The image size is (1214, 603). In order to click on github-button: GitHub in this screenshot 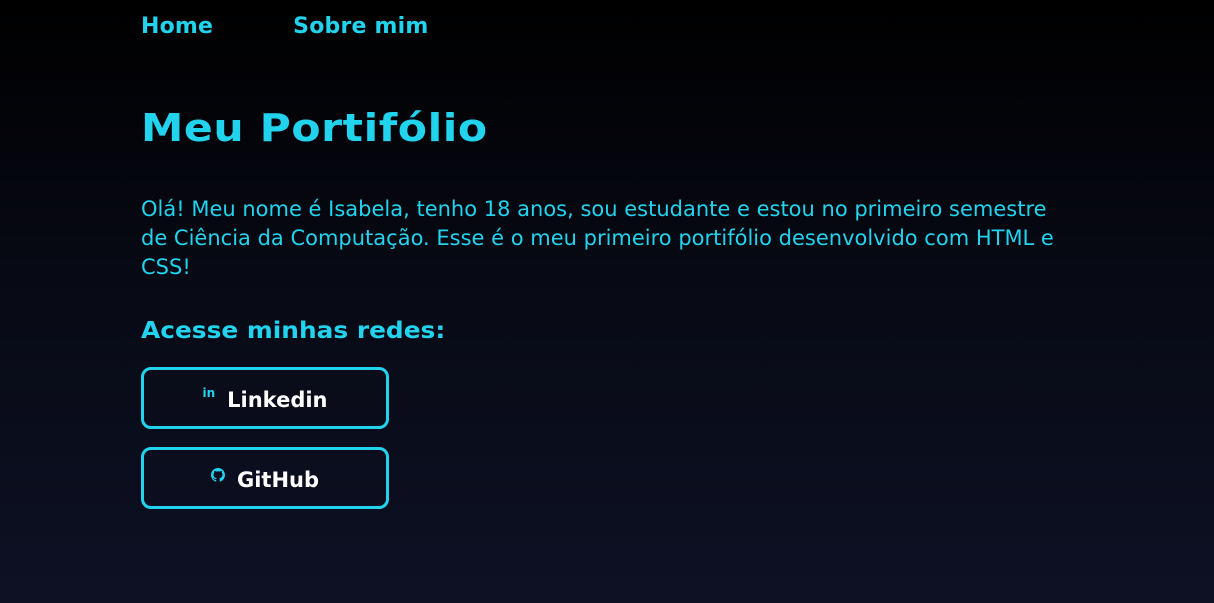, I will do `click(265, 478)`.